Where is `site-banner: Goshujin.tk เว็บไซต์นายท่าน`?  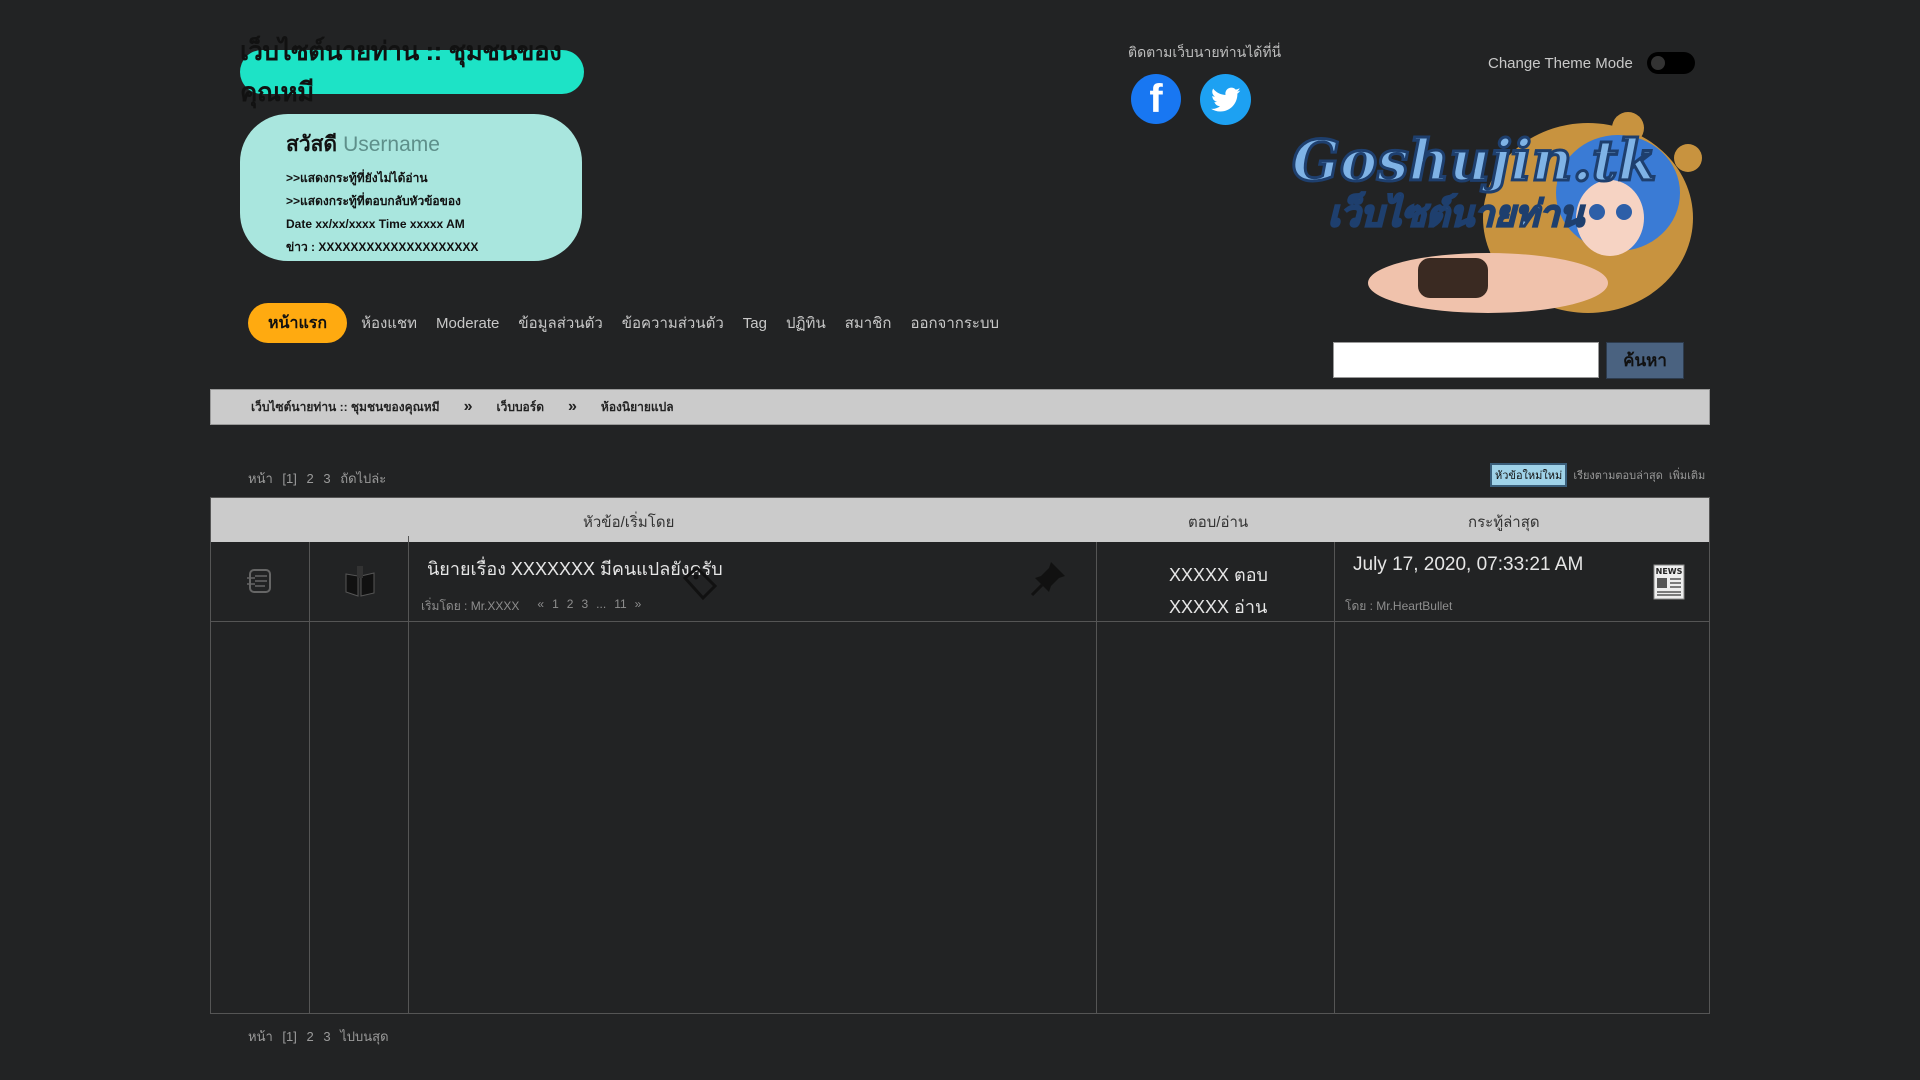
site-banner: Goshujin.tk เว็บไซต์นายท่าน is located at coordinates (1496, 212).